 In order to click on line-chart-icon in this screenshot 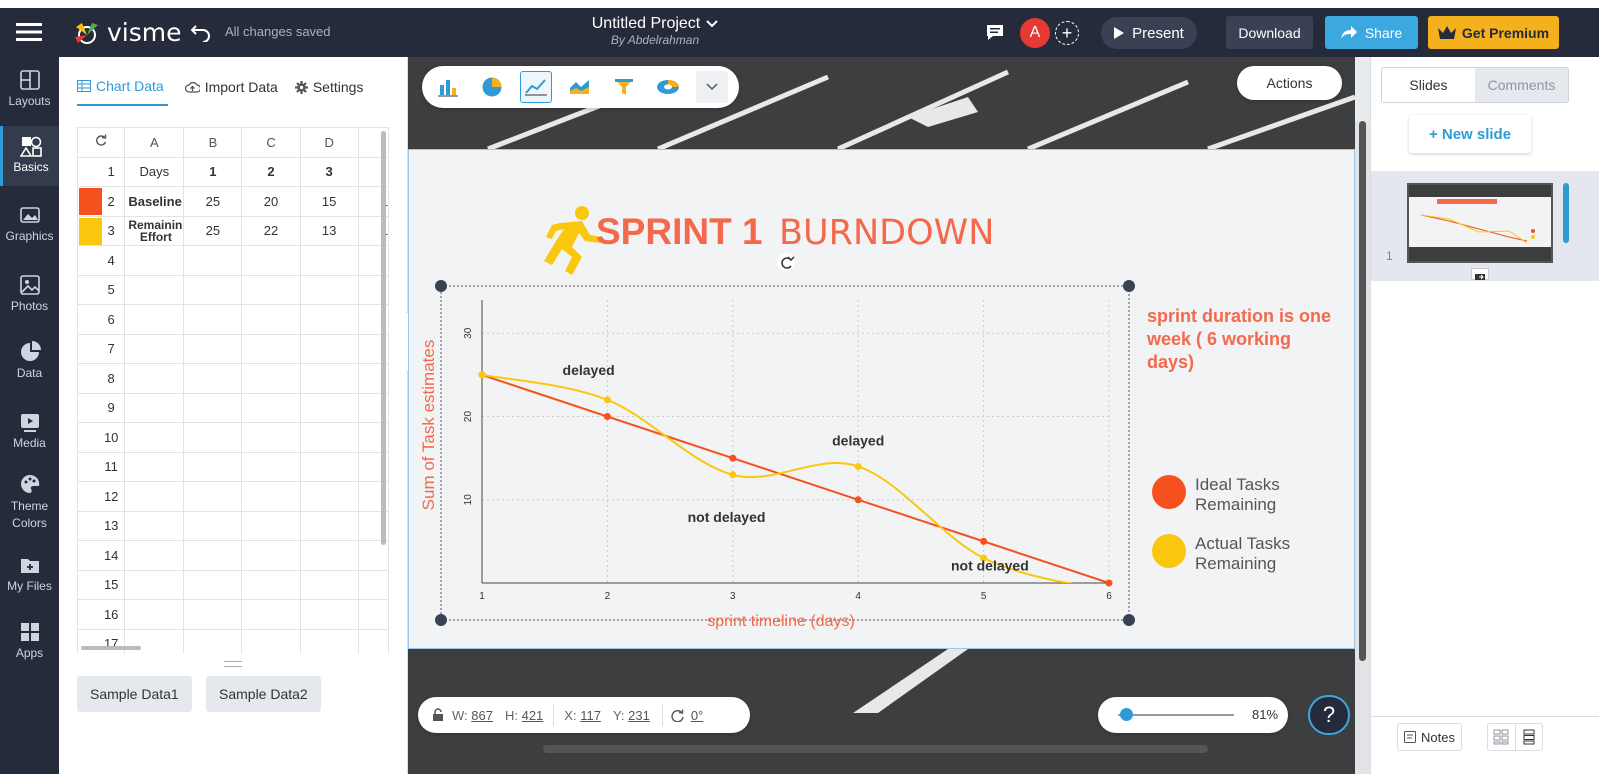, I will do `click(536, 87)`.